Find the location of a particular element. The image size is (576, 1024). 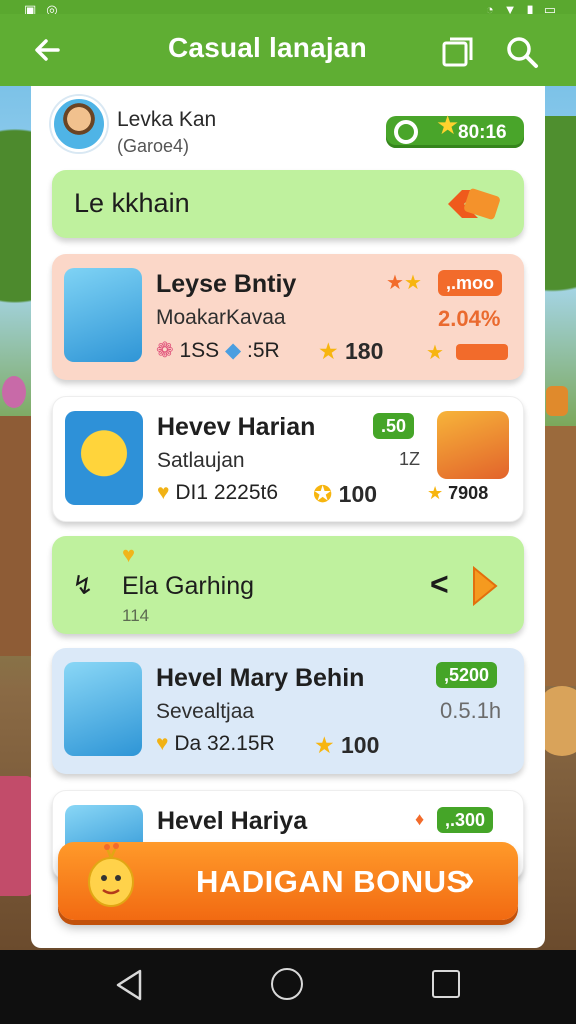

coin-star-icon: ✪ is located at coordinates (323, 494).